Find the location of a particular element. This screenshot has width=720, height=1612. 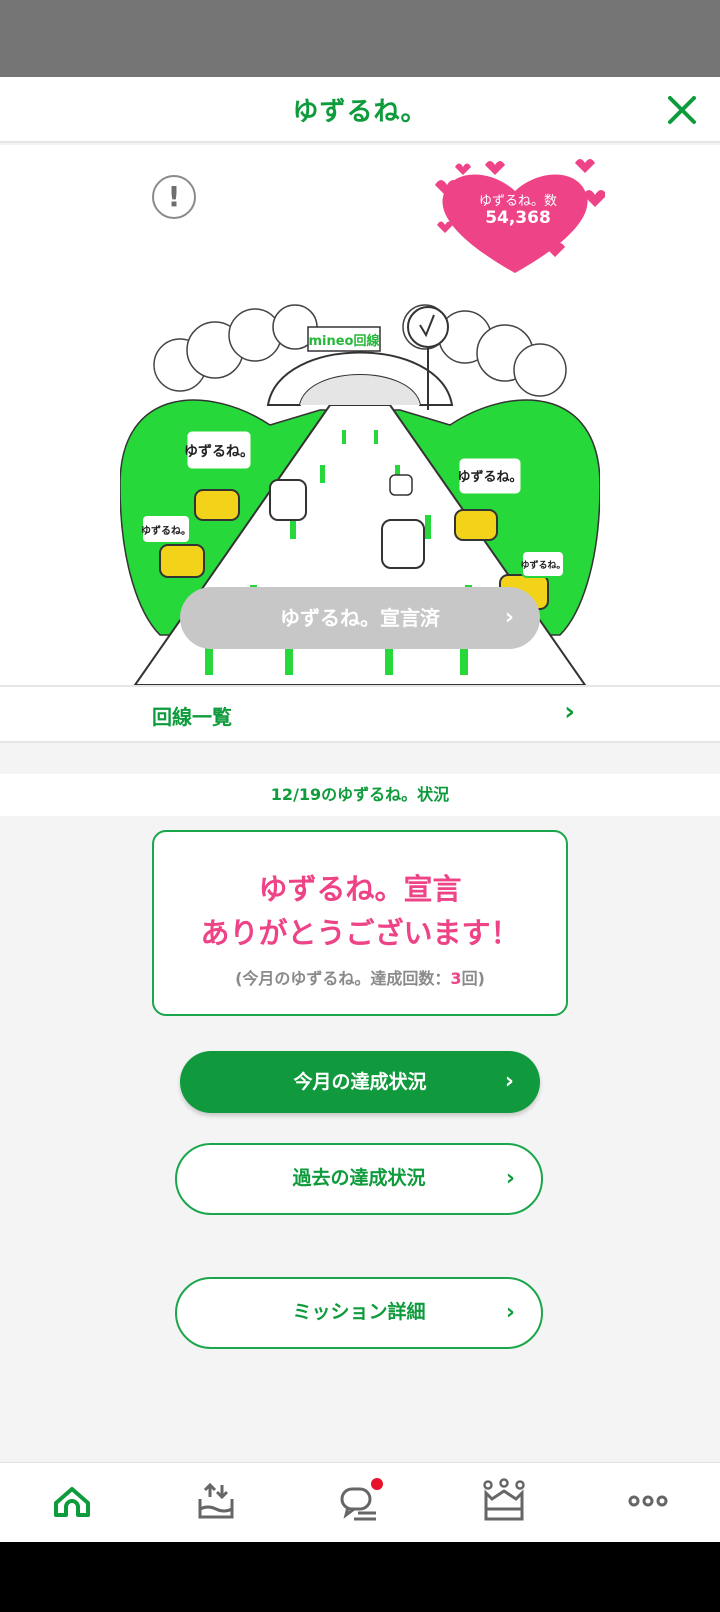

bottom-tab-bar is located at coordinates (360, 1502).